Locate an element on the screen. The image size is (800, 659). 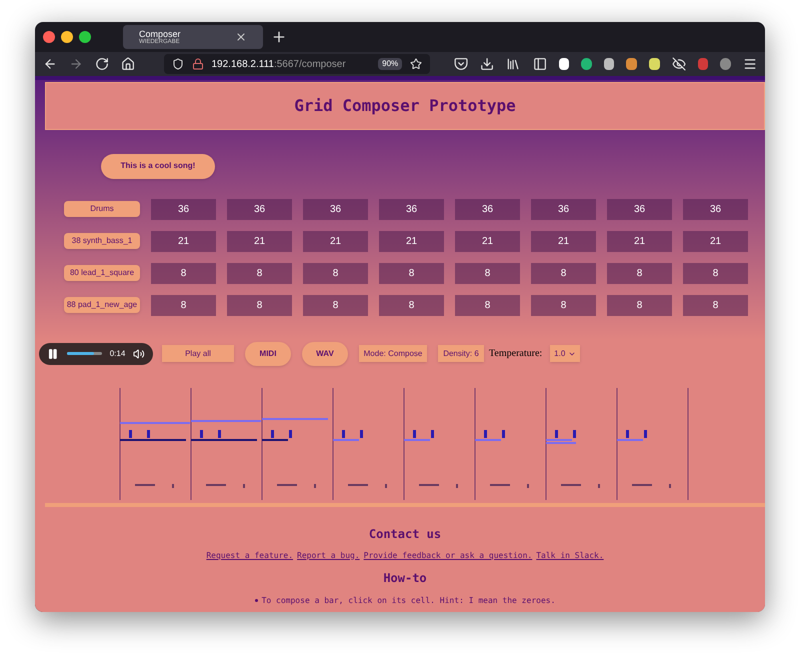
wav-button: WAV is located at coordinates (325, 354).